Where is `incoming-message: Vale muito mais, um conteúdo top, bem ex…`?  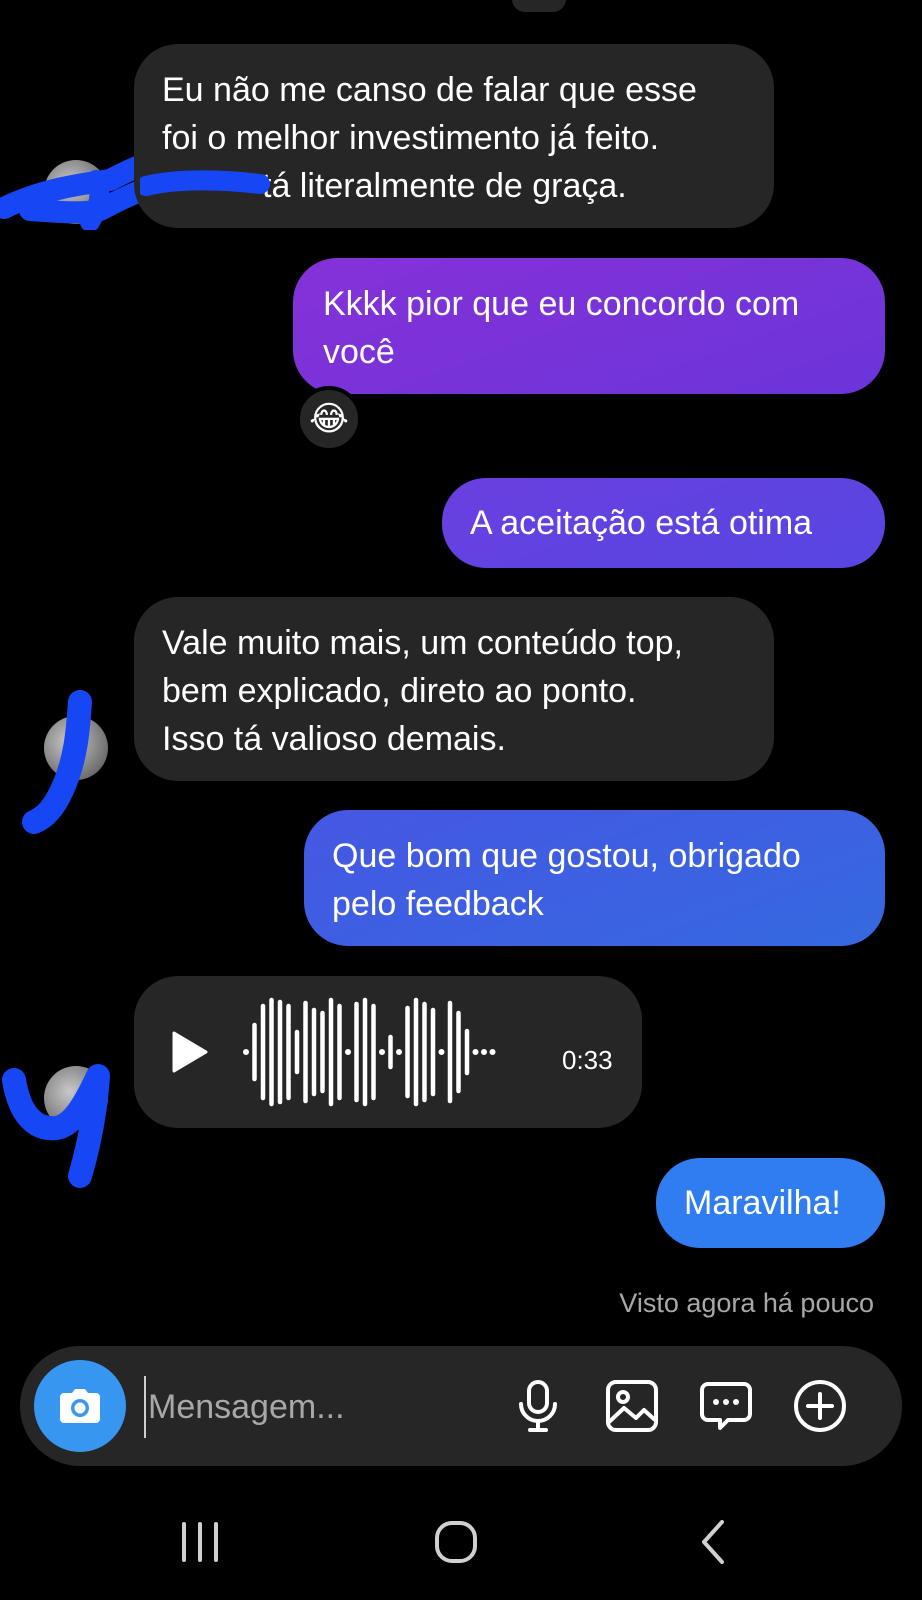
incoming-message: Vale muito mais, um conteúdo top, bem ex… is located at coordinates (454, 689).